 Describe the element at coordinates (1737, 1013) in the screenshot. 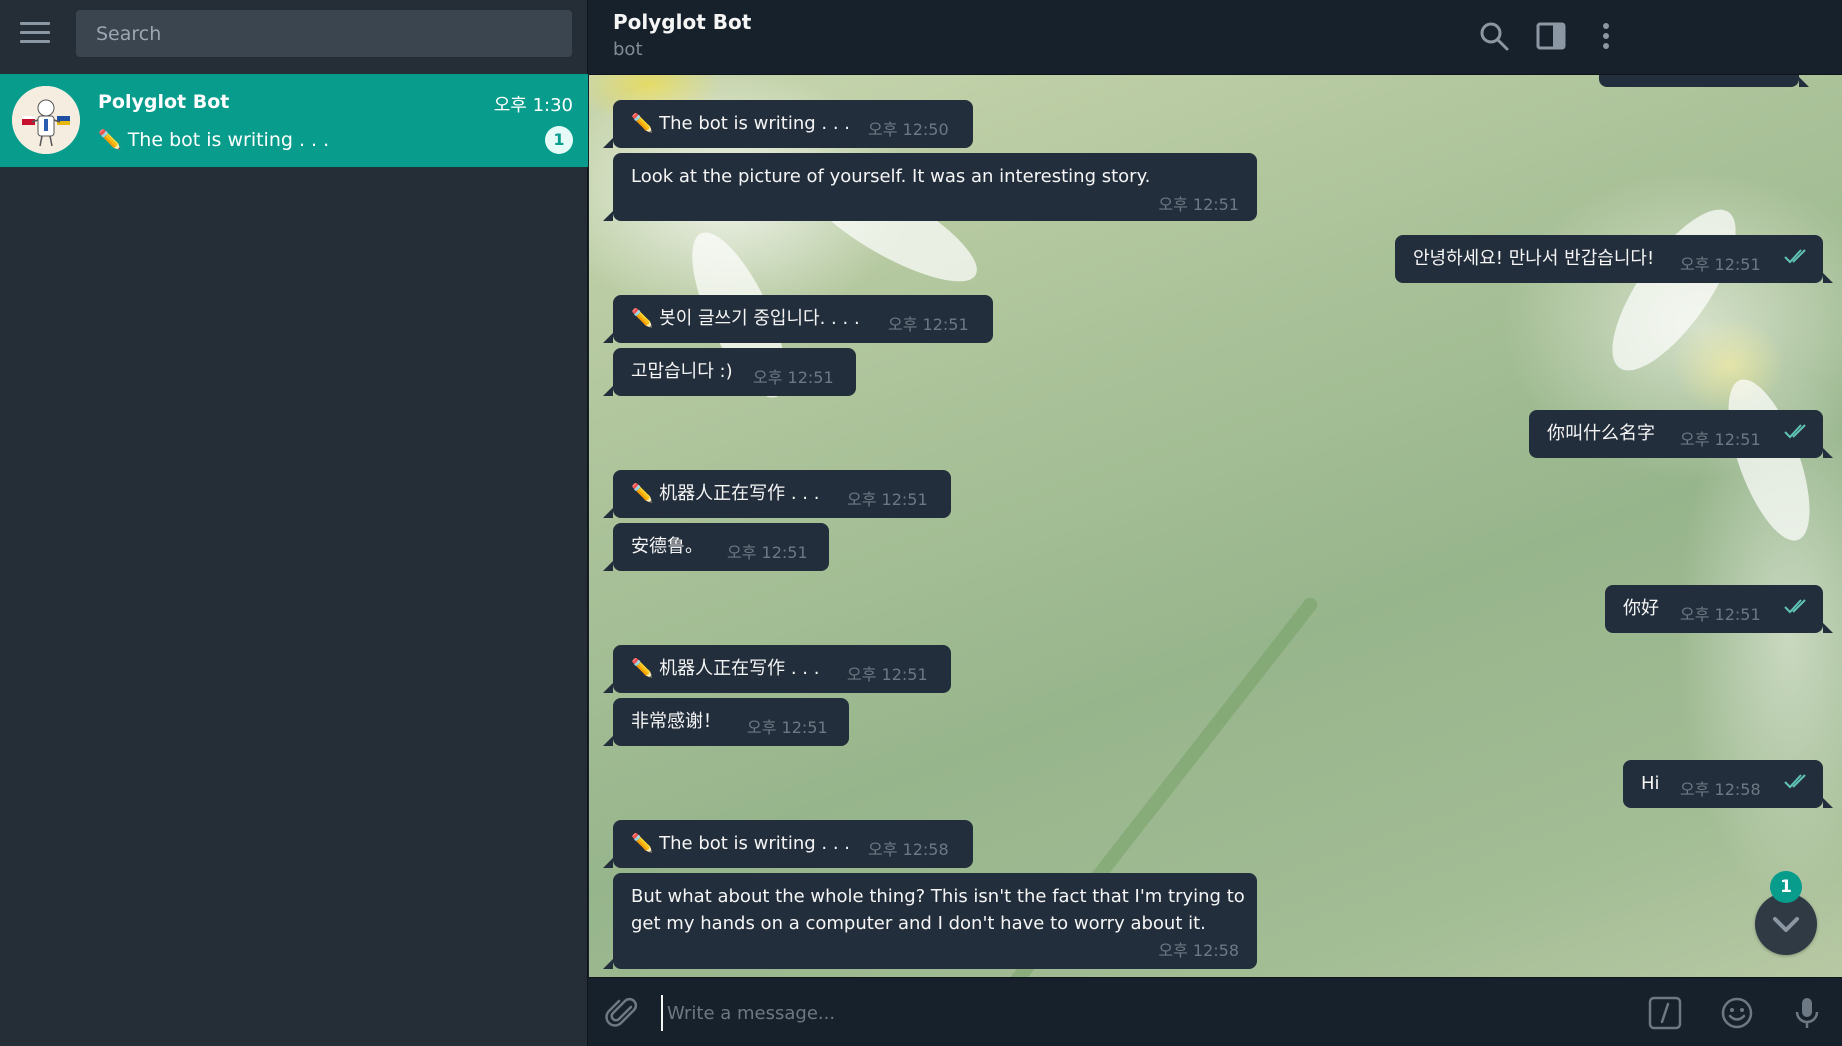

I see `emoji-icon` at that location.